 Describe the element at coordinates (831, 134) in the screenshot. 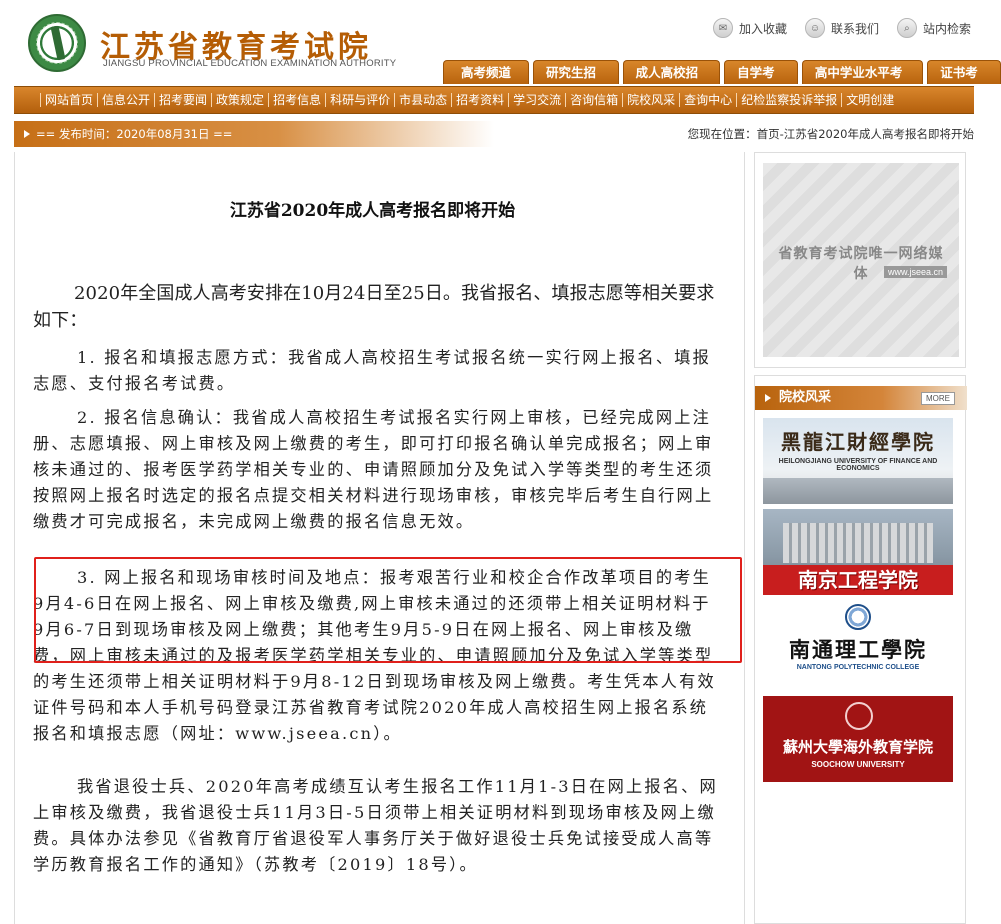

I see `breadcrumb: 您现在位置：首页-江苏省2020年成人高考报名即将开始` at that location.